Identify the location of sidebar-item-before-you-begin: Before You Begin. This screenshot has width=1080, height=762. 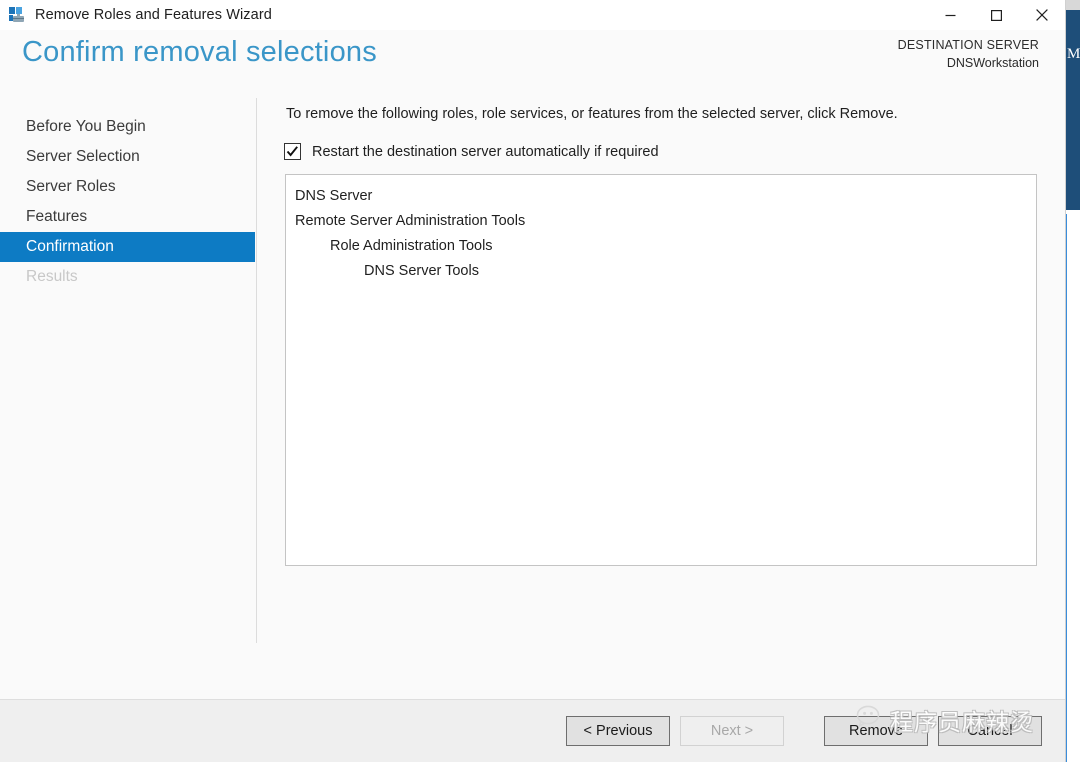
(128, 127).